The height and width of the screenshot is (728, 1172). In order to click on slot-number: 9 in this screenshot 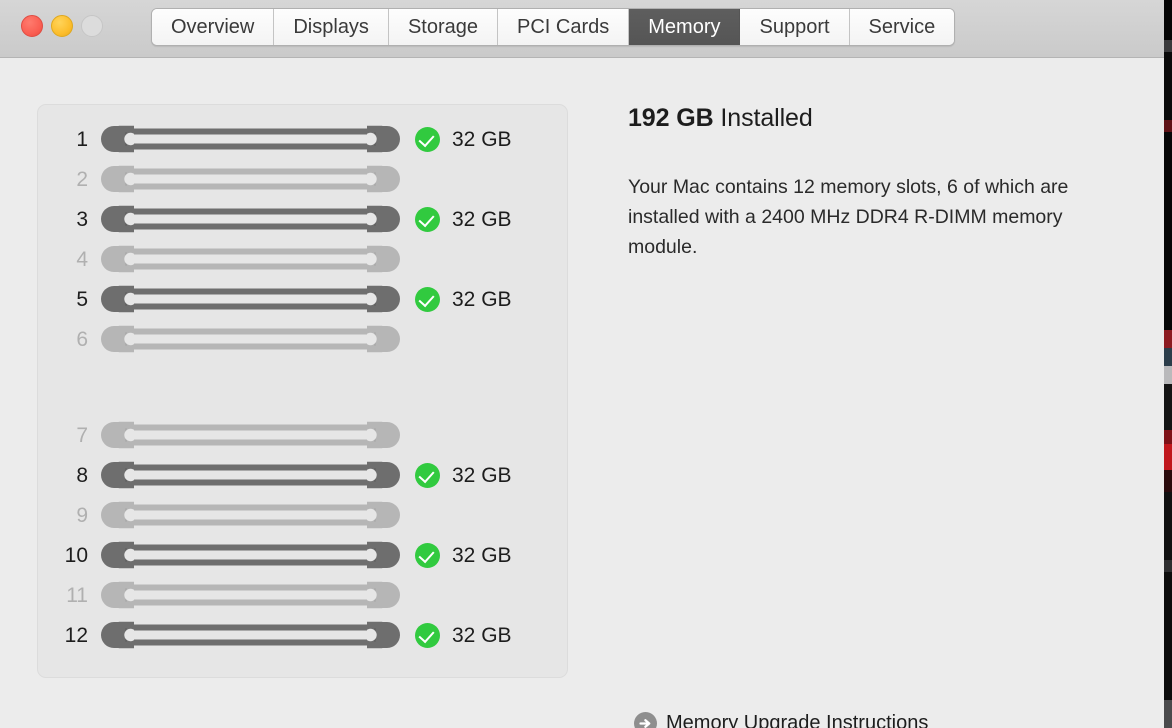, I will do `click(82, 515)`.